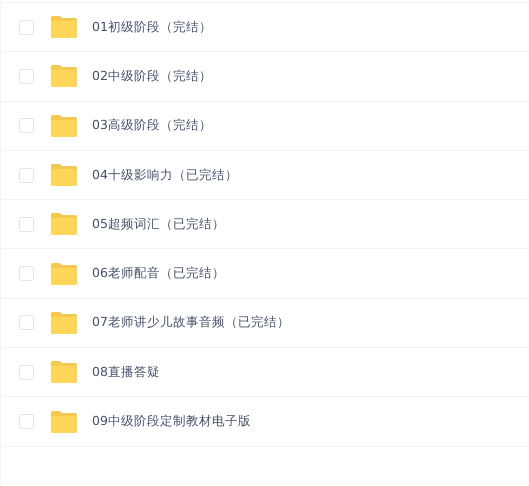 The width and height of the screenshot is (529, 486). What do you see at coordinates (152, 125) in the screenshot?
I see `folder-name: 03高级阶段（完结）` at bounding box center [152, 125].